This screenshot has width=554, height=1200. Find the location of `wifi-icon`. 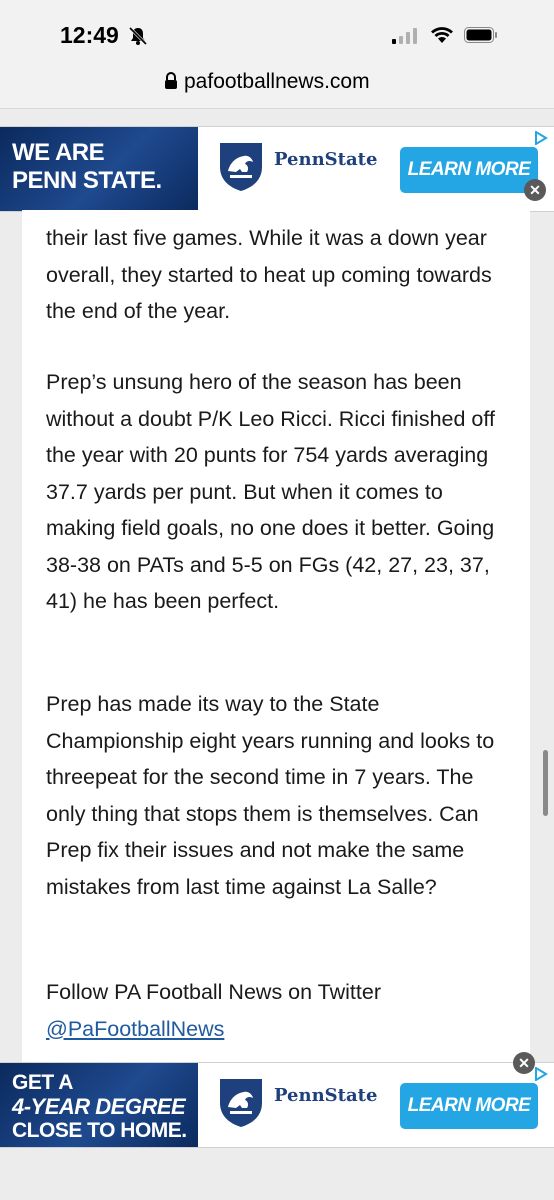

wifi-icon is located at coordinates (442, 37).